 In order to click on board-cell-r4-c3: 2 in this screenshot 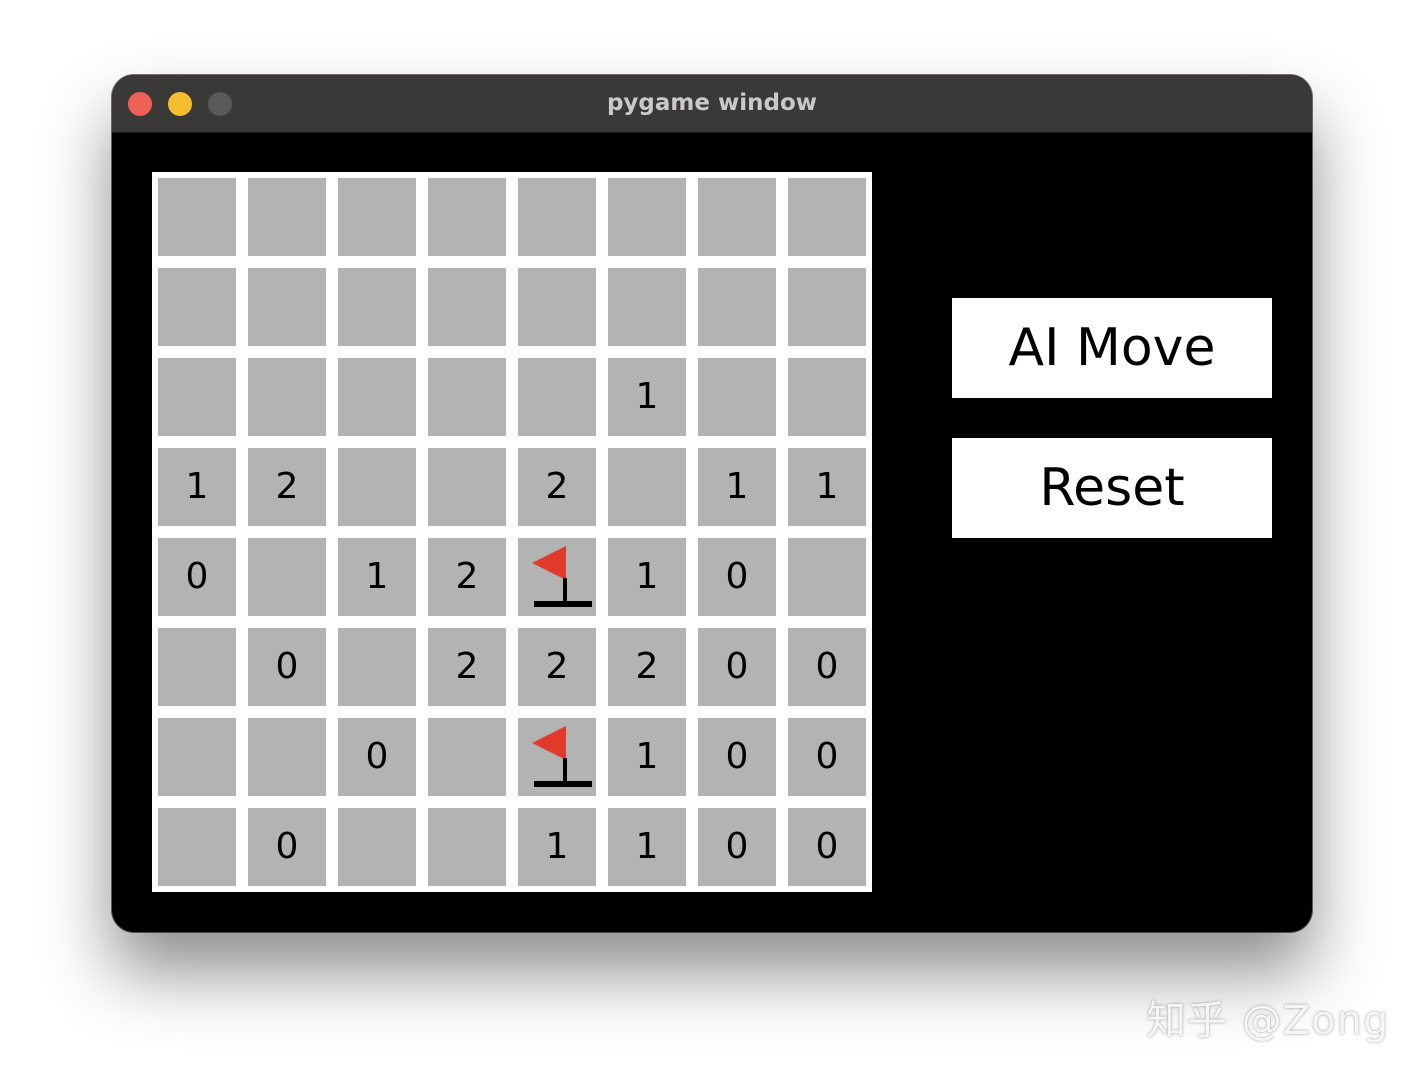, I will do `click(467, 577)`.